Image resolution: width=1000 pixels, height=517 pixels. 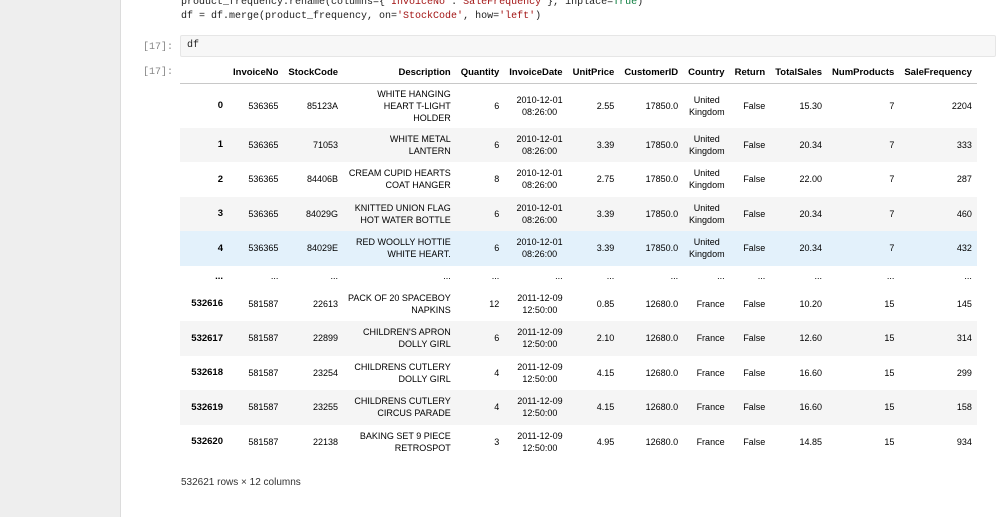 I want to click on column-header: SaleFrequency, so click(x=938, y=73).